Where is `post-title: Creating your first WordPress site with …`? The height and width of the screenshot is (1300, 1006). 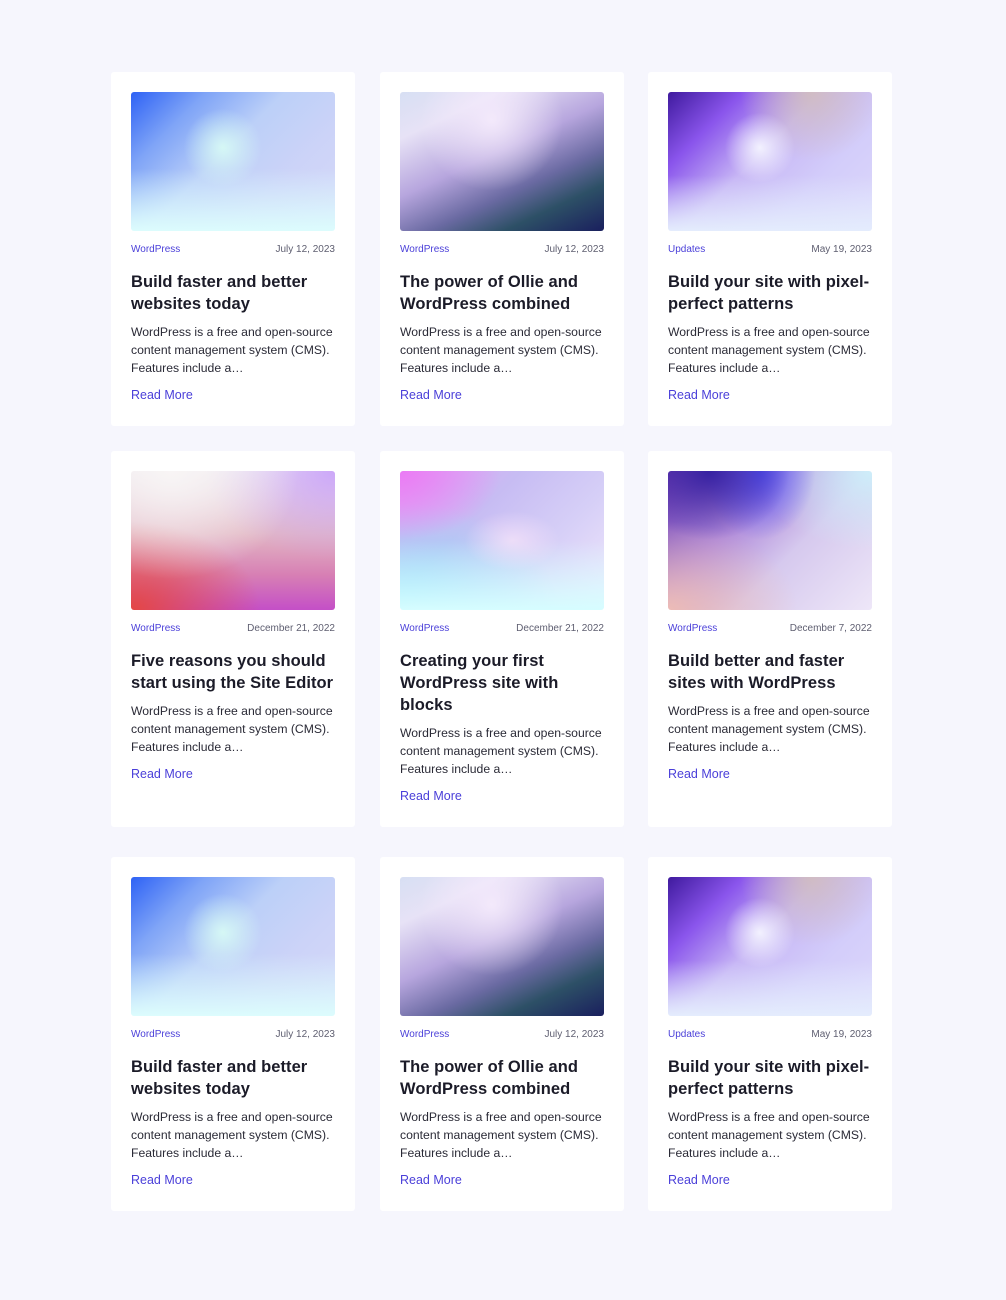 post-title: Creating your first WordPress site with … is located at coordinates (502, 683).